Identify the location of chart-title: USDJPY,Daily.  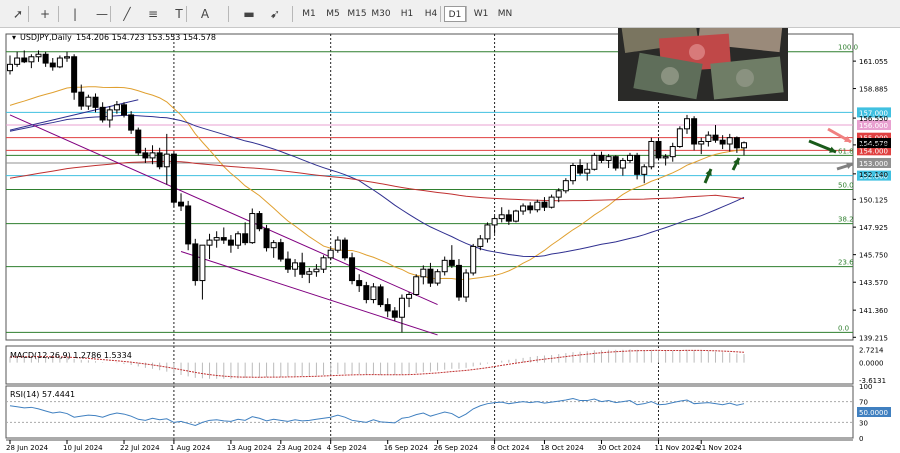
(46, 37).